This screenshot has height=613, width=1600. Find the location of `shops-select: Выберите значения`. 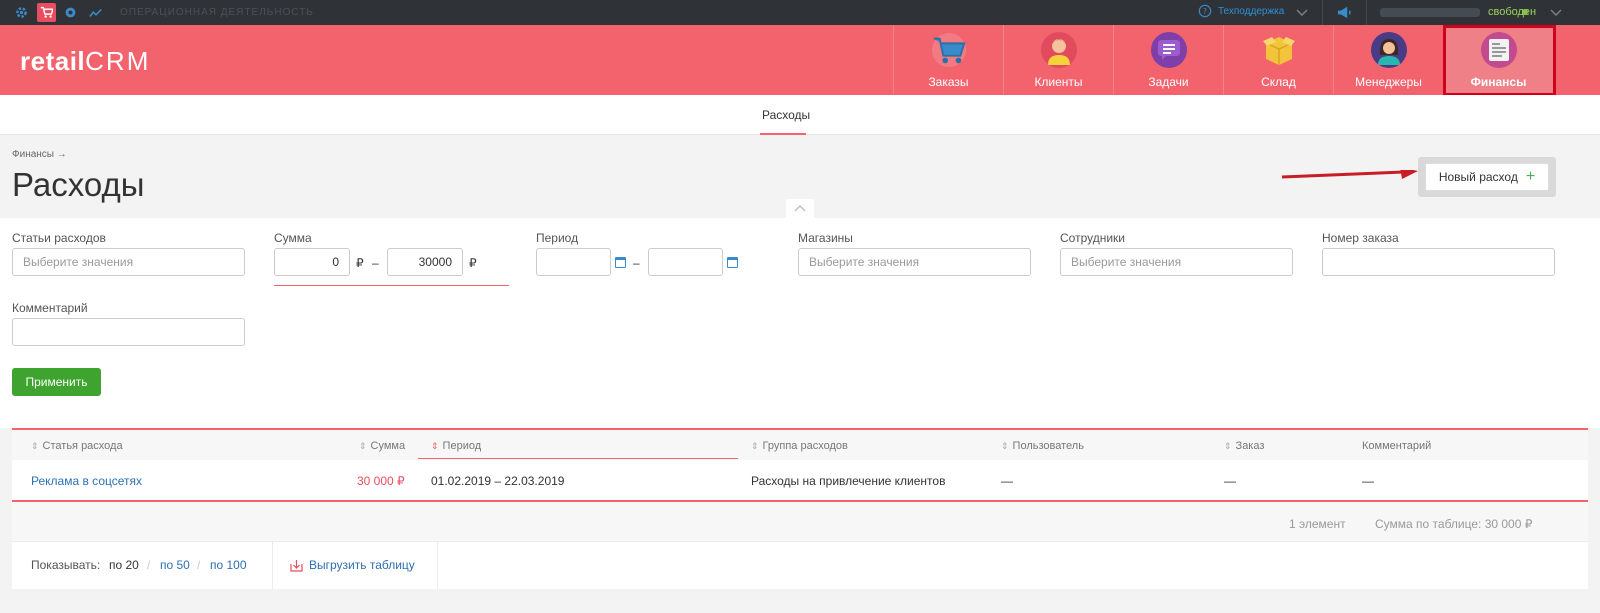

shops-select: Выберите значения is located at coordinates (914, 262).